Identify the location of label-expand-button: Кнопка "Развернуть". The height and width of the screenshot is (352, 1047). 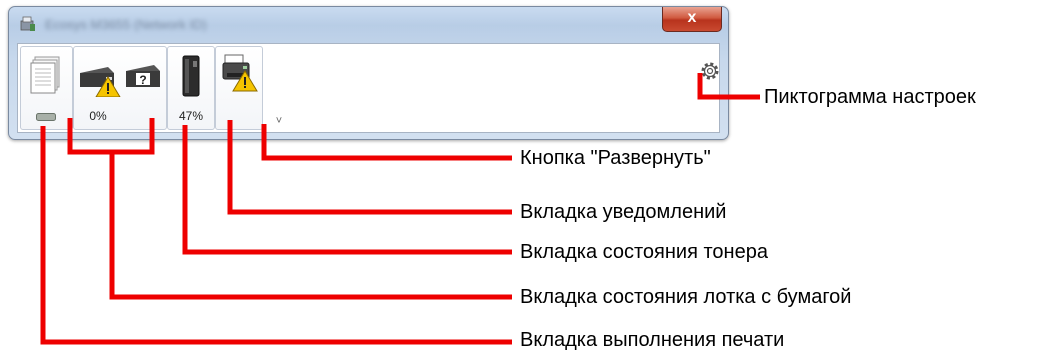
(615, 158).